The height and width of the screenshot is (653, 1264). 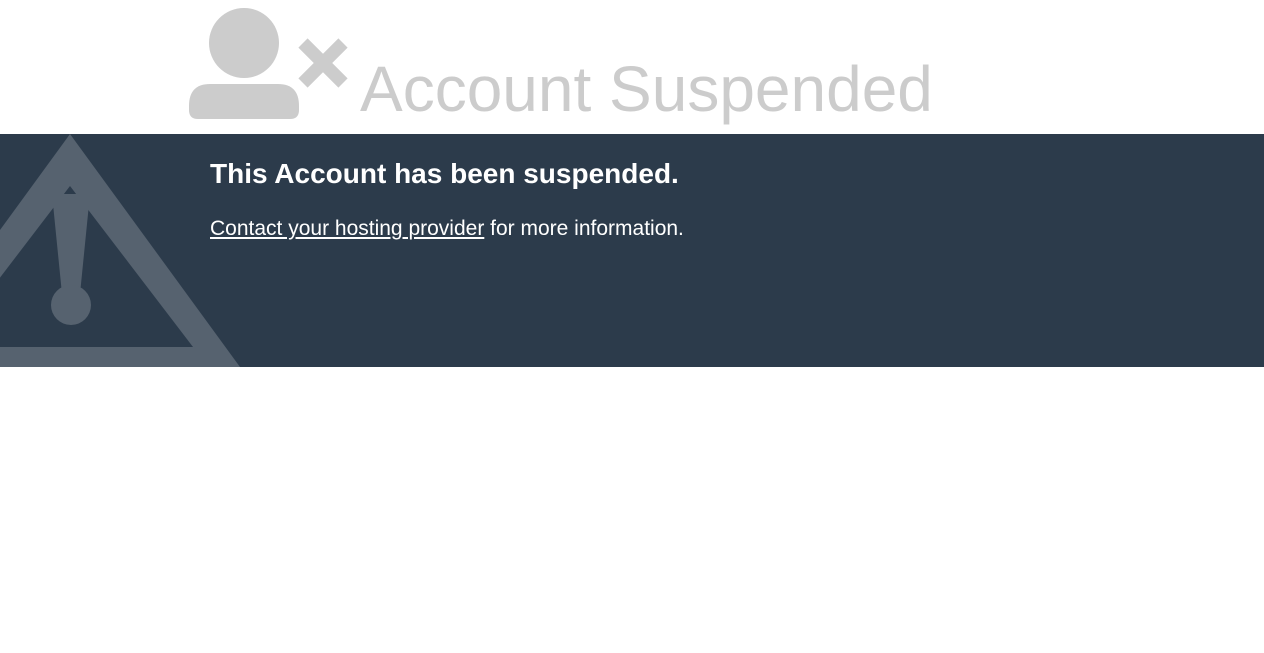 What do you see at coordinates (584, 228) in the screenshot?
I see `message-suffix: for more information.` at bounding box center [584, 228].